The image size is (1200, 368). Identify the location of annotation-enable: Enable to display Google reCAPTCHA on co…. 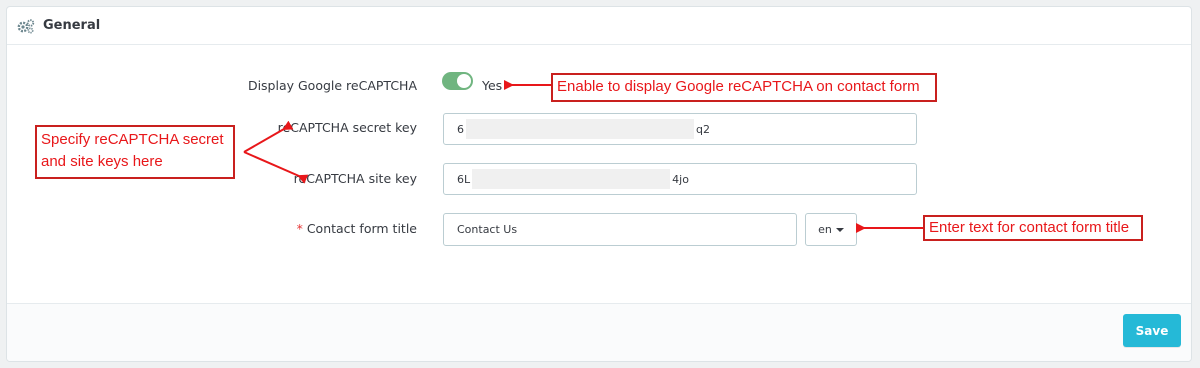
(744, 87).